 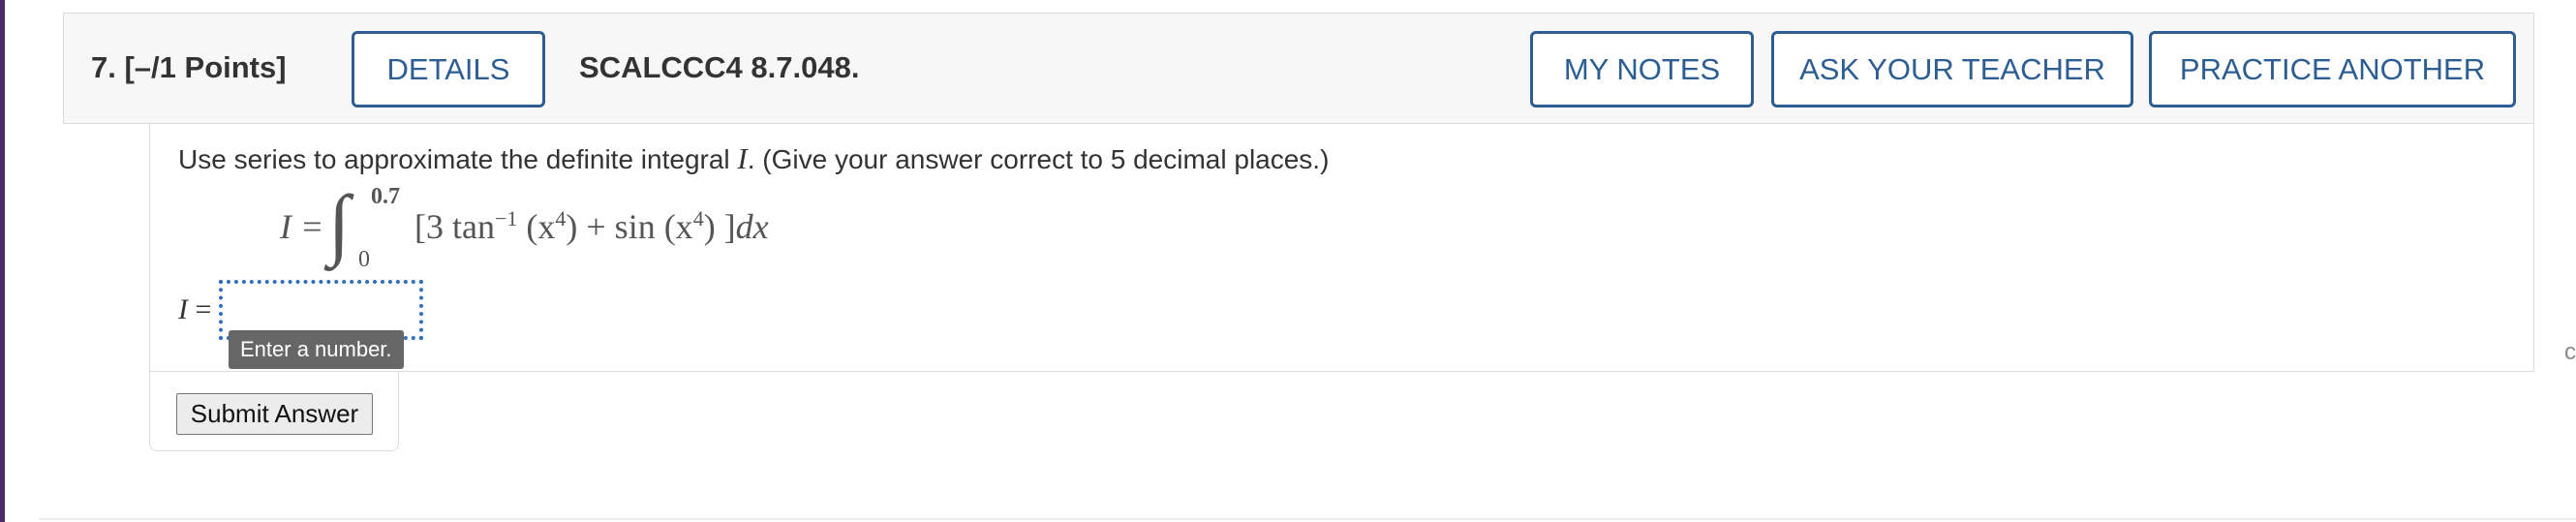 What do you see at coordinates (205, 67) in the screenshot?
I see `points-label: [–/1 Points]` at bounding box center [205, 67].